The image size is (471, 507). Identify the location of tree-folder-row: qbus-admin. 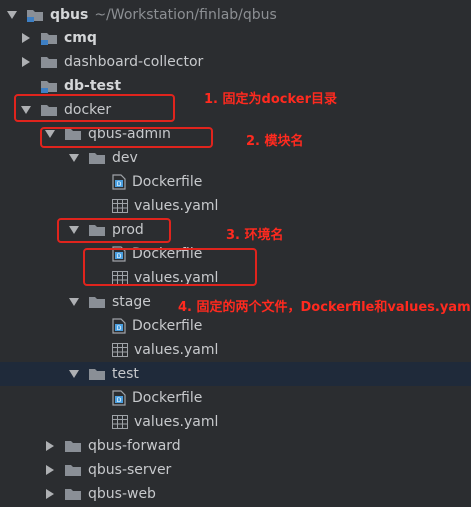
(235, 134).